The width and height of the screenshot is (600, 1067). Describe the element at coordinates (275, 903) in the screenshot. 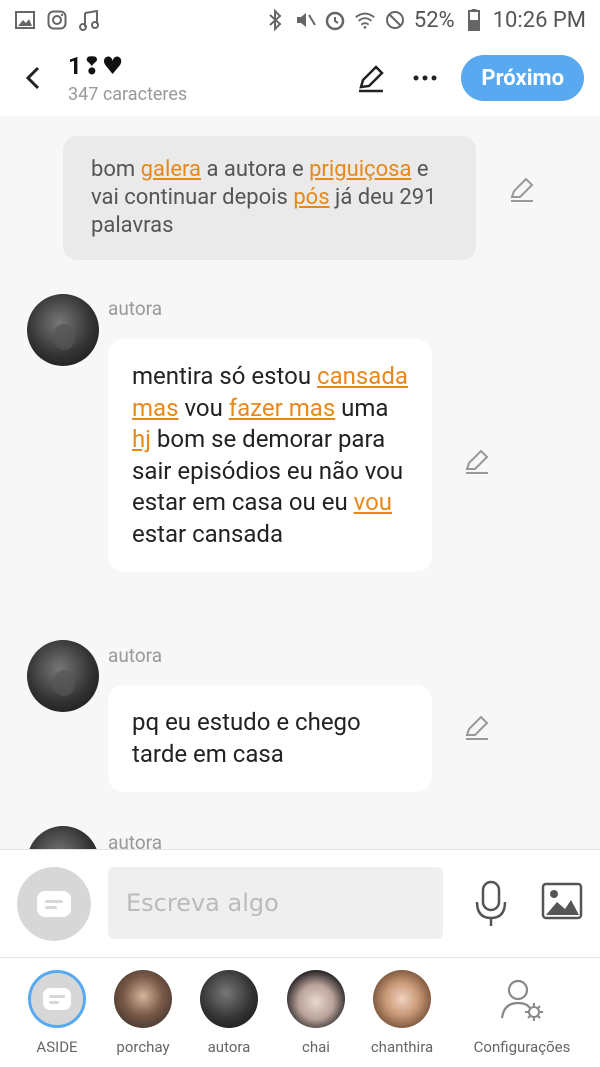

I see `message-input` at that location.